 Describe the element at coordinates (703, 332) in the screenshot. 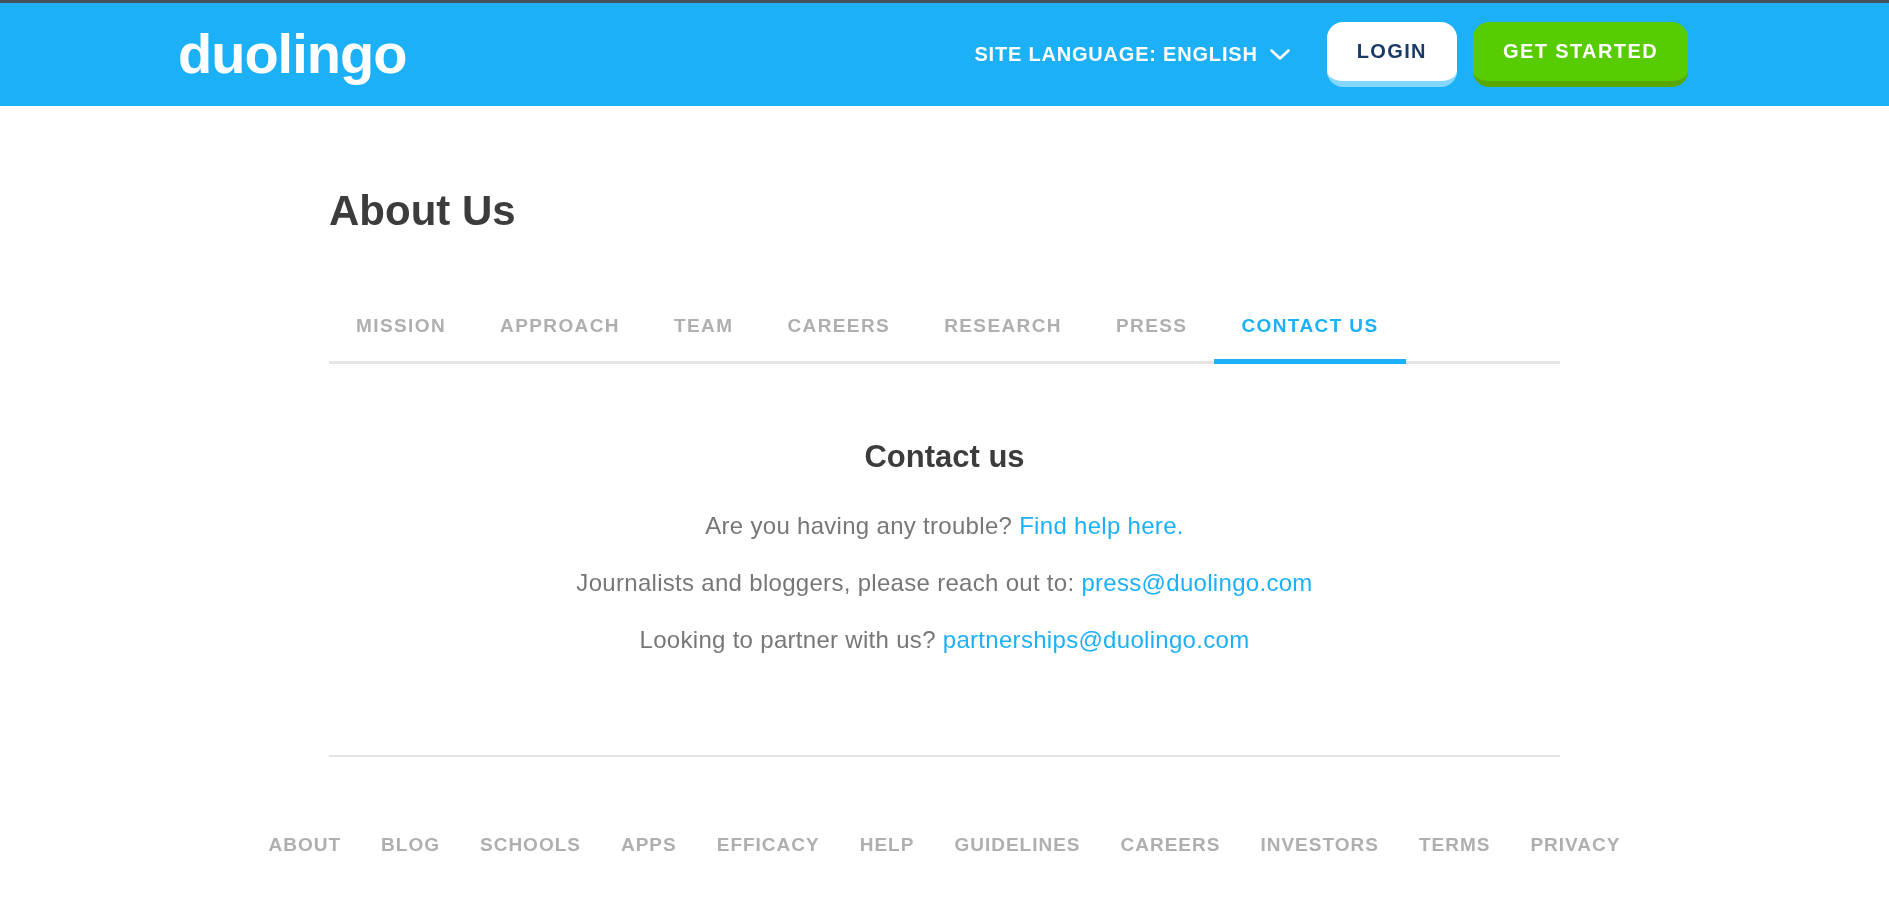

I see `tab: TEAM` at that location.